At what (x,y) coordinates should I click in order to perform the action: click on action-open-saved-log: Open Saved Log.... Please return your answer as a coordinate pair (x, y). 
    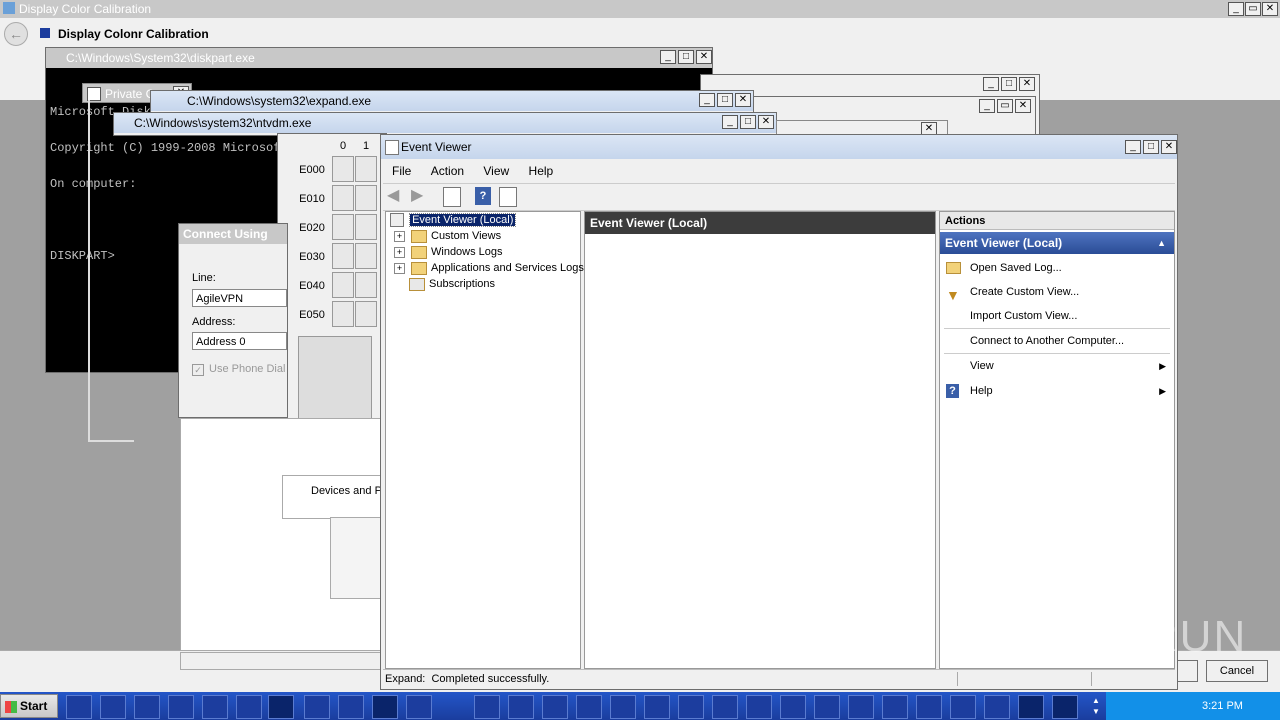
    Looking at the image, I should click on (1057, 268).